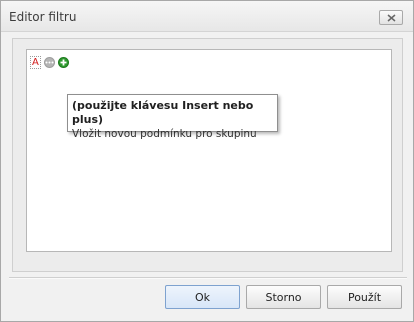 The height and width of the screenshot is (322, 414). I want to click on ellipsis-icon, so click(49, 62).